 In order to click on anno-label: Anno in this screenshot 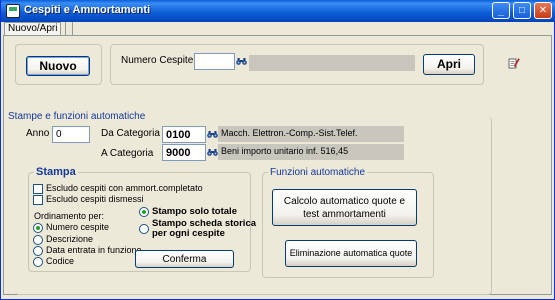, I will do `click(38, 133)`.